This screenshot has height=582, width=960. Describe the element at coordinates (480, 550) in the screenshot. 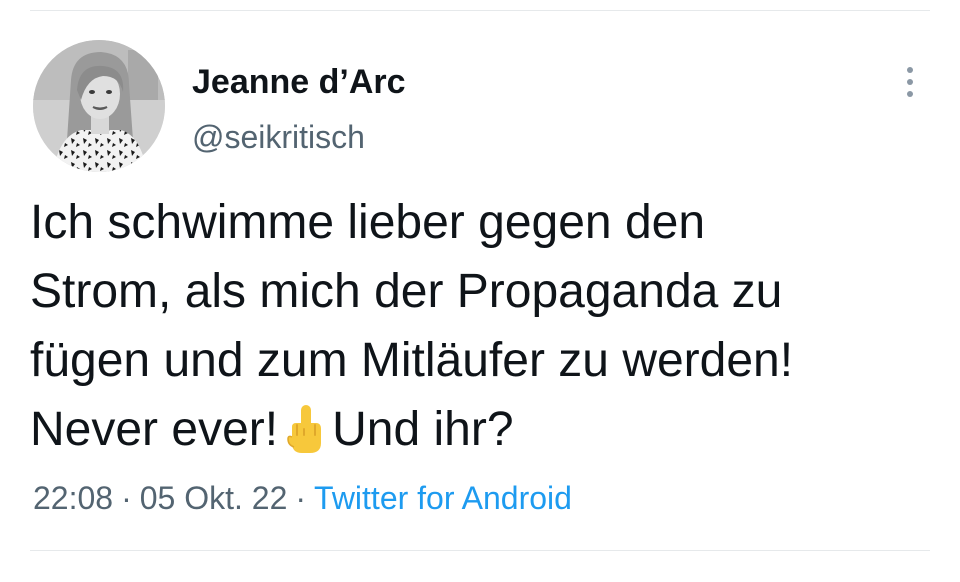

I see `bottom-divider` at that location.